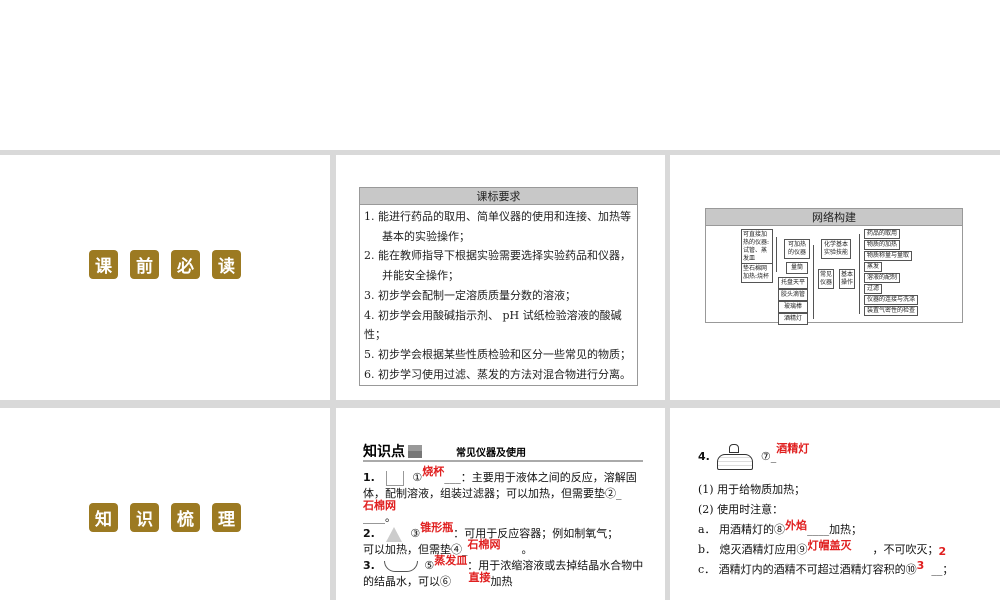  Describe the element at coordinates (497, 374) in the screenshot. I see `req-line: 6. 初步学习使用过滤、蒸发的方法对混合物进行分离。` at that location.